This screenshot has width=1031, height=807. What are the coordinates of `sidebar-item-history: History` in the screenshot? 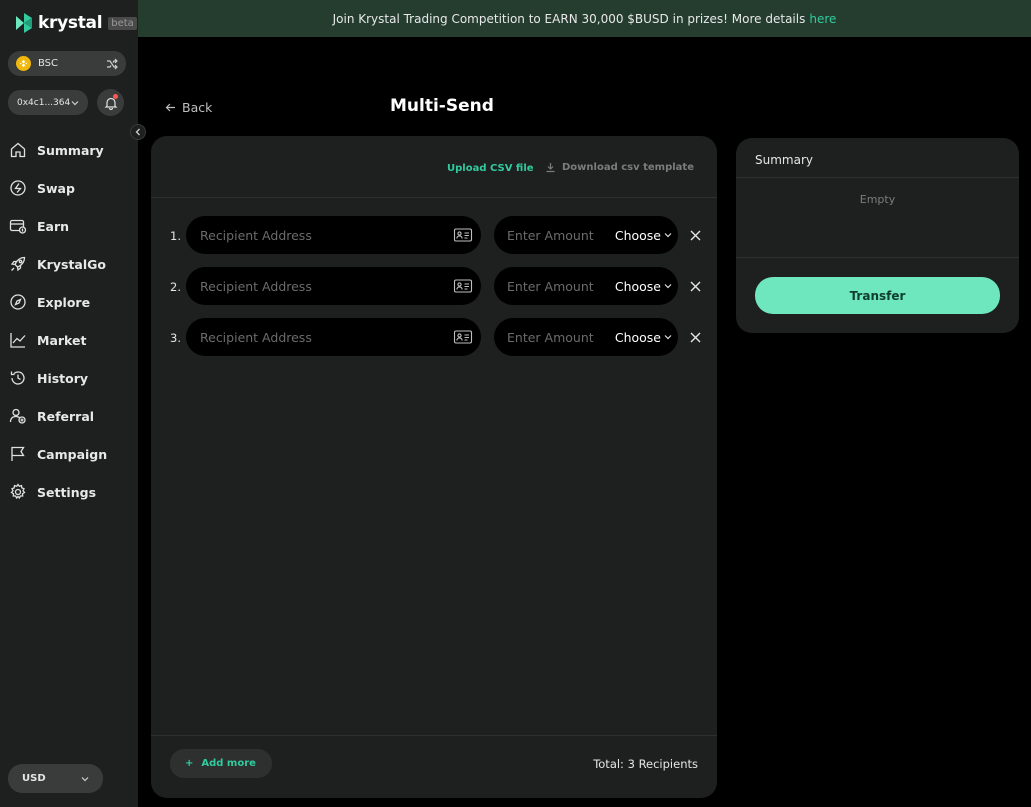 It's located at (69, 378).